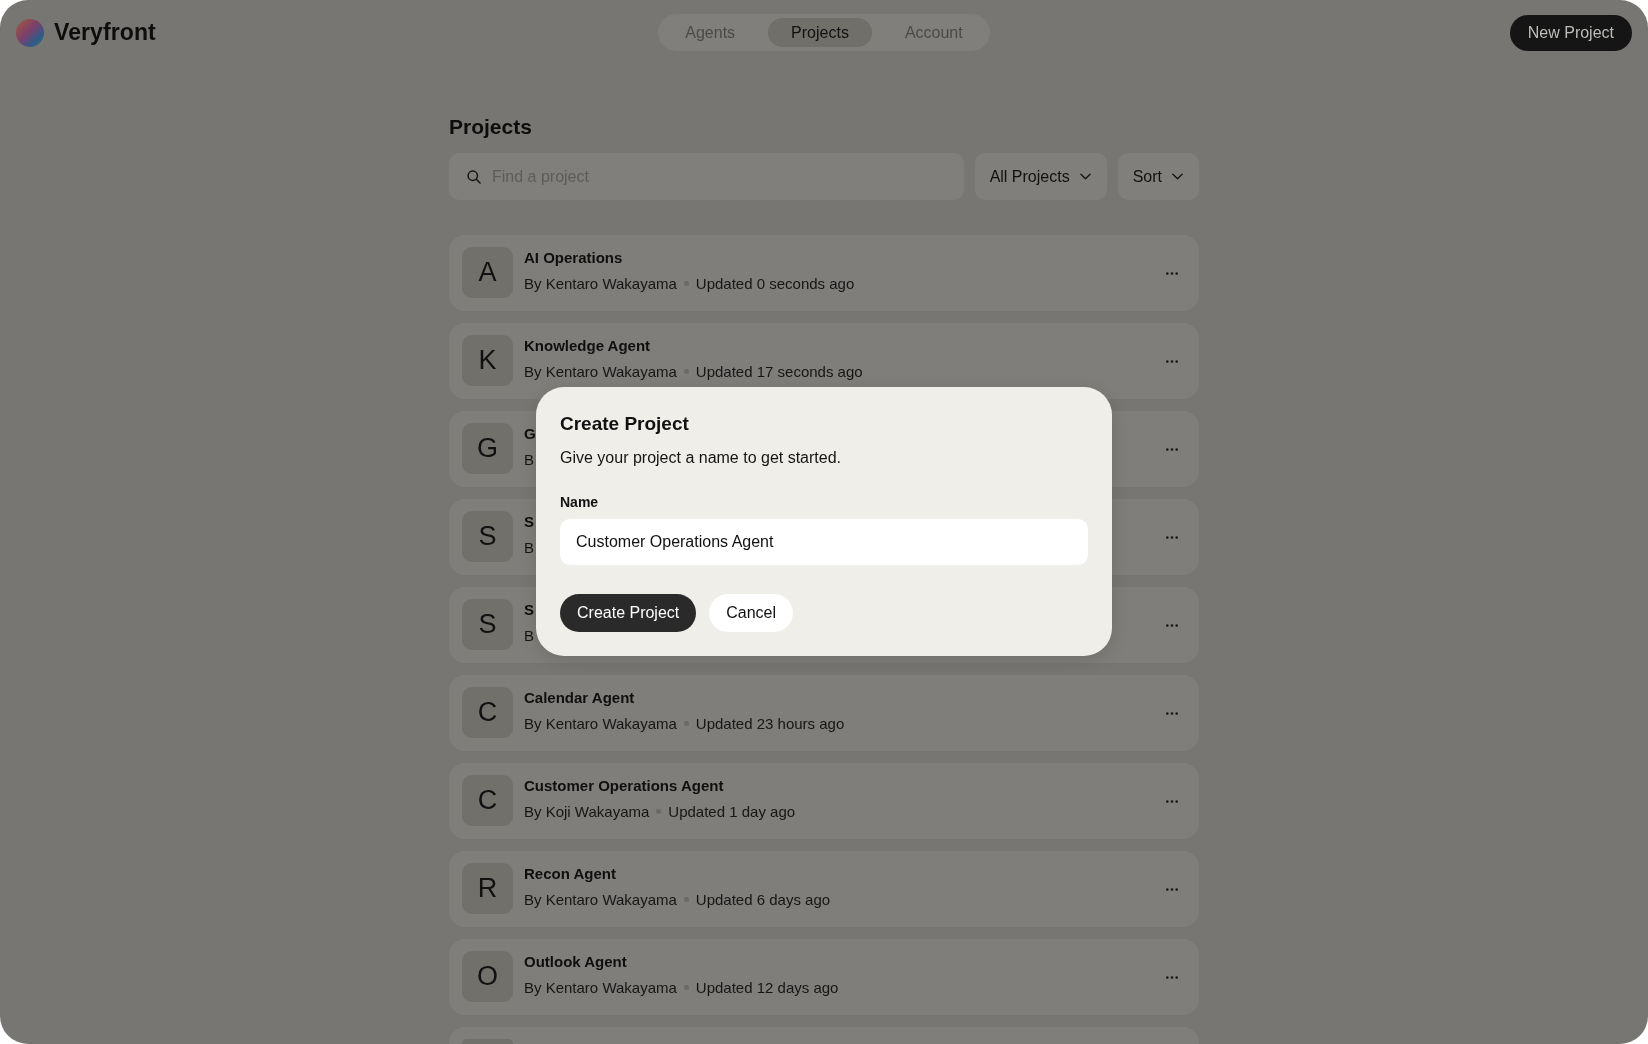 This screenshot has width=1648, height=1044. I want to click on project-card: C Customer Operations Agent By Koji Wakayama Updated 1 day ago, so click(824, 801).